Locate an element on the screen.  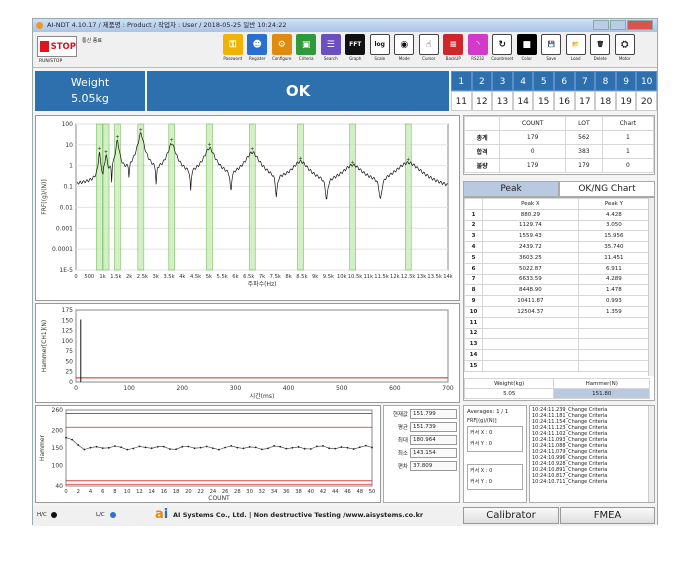
table-row: 11 is located at coordinates (557, 322).